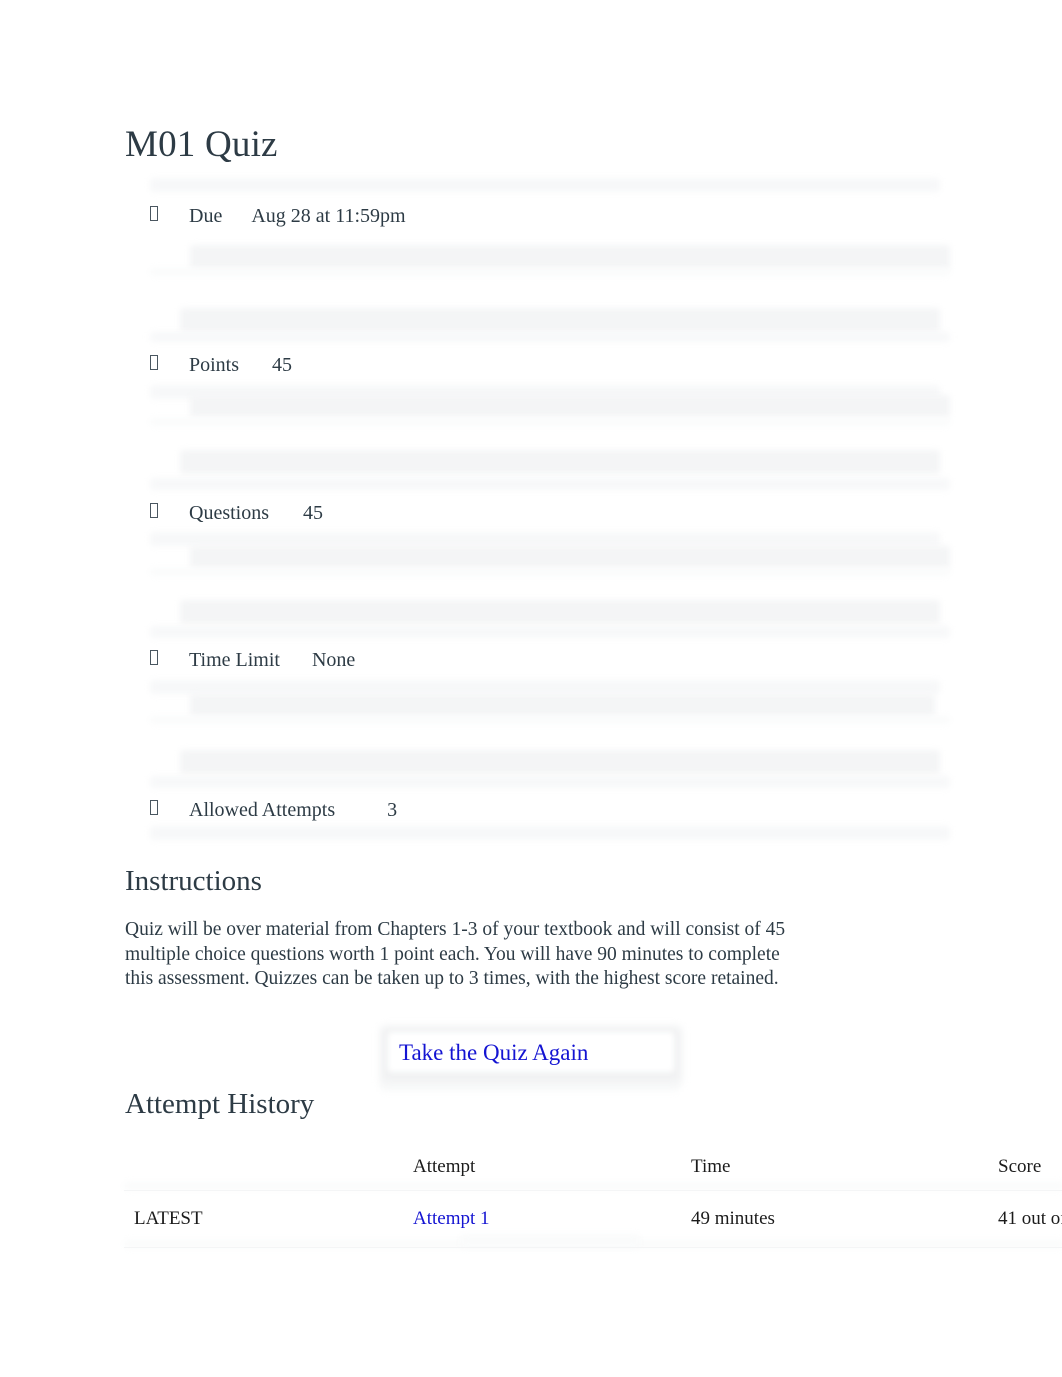 This screenshot has height=1377, width=1062. I want to click on quiz-info-label-points: Points, so click(214, 365).